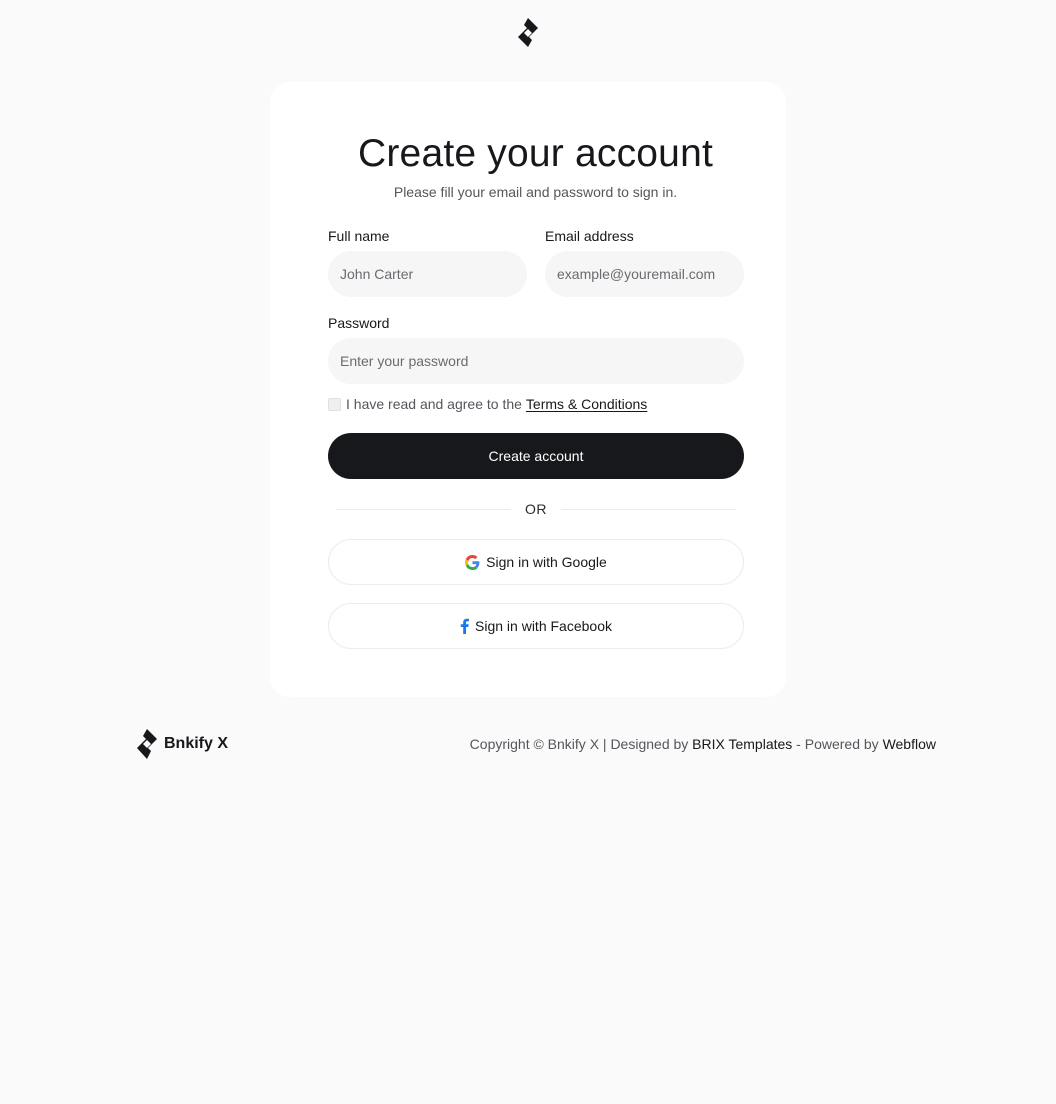 Image resolution: width=1056 pixels, height=1104 pixels. Describe the element at coordinates (536, 361) in the screenshot. I see `password-input` at that location.